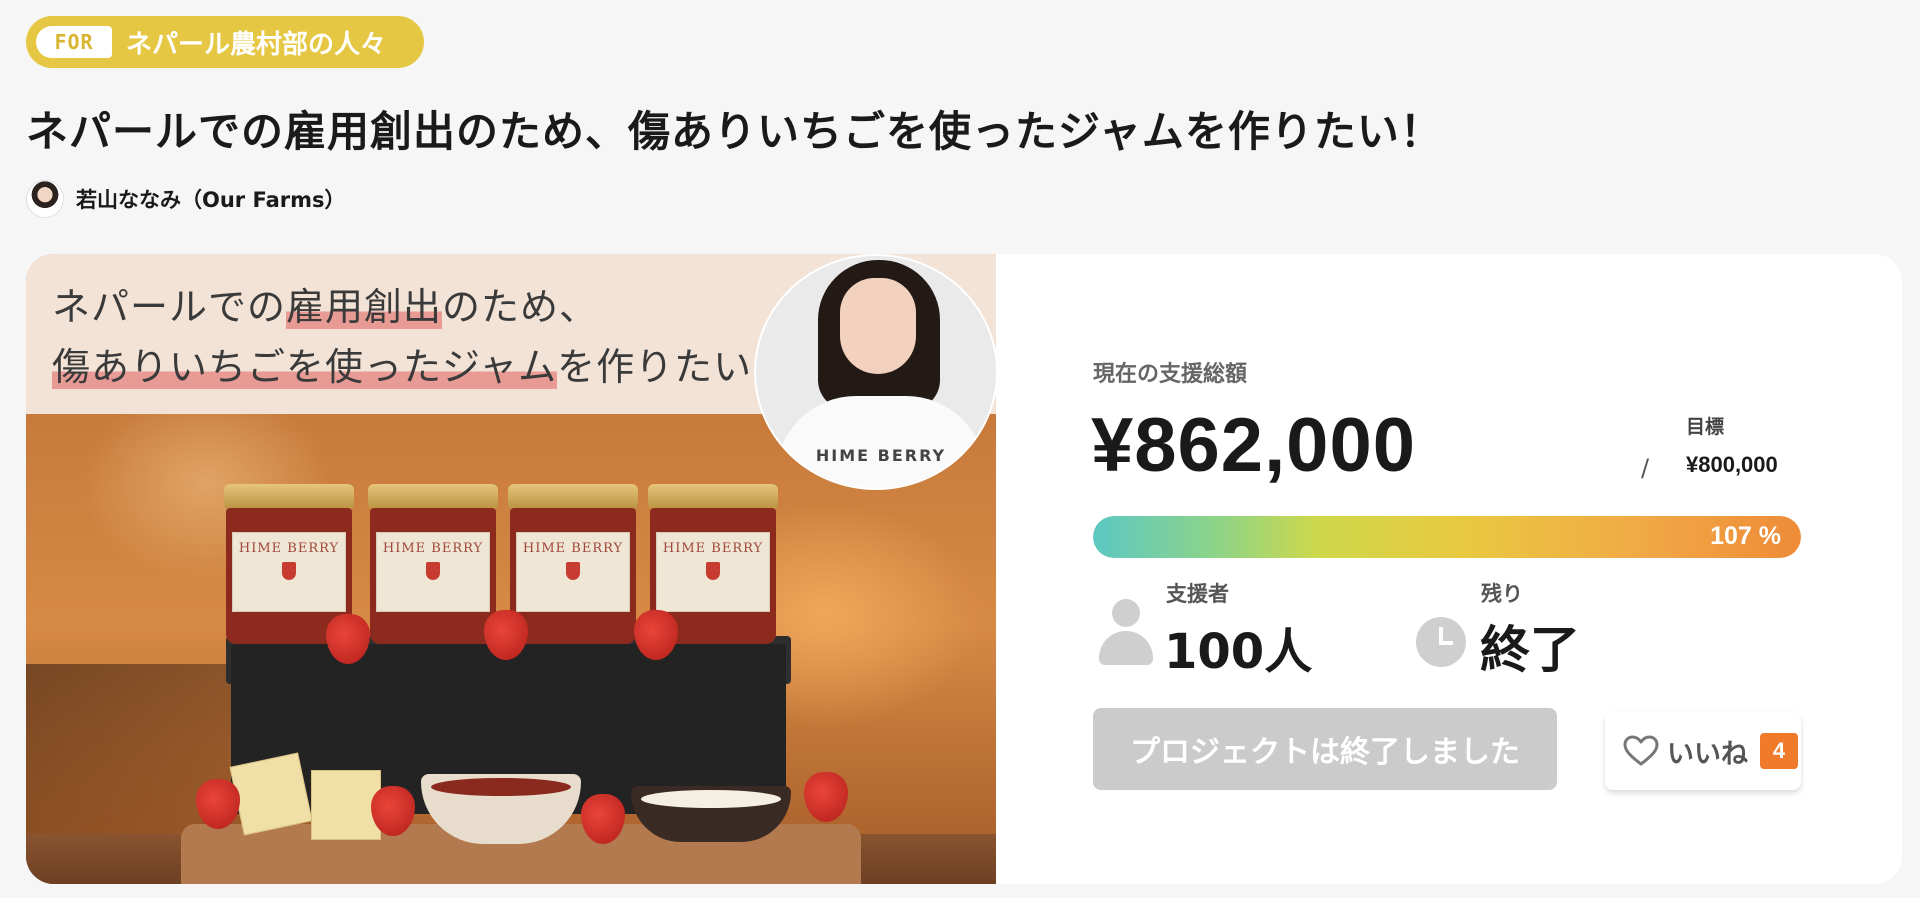 The height and width of the screenshot is (898, 1920). What do you see at coordinates (734, 131) in the screenshot?
I see `project-title: ネパールでの雇用創出のため、傷ありいちごを使ったジャムを作りたい！` at bounding box center [734, 131].